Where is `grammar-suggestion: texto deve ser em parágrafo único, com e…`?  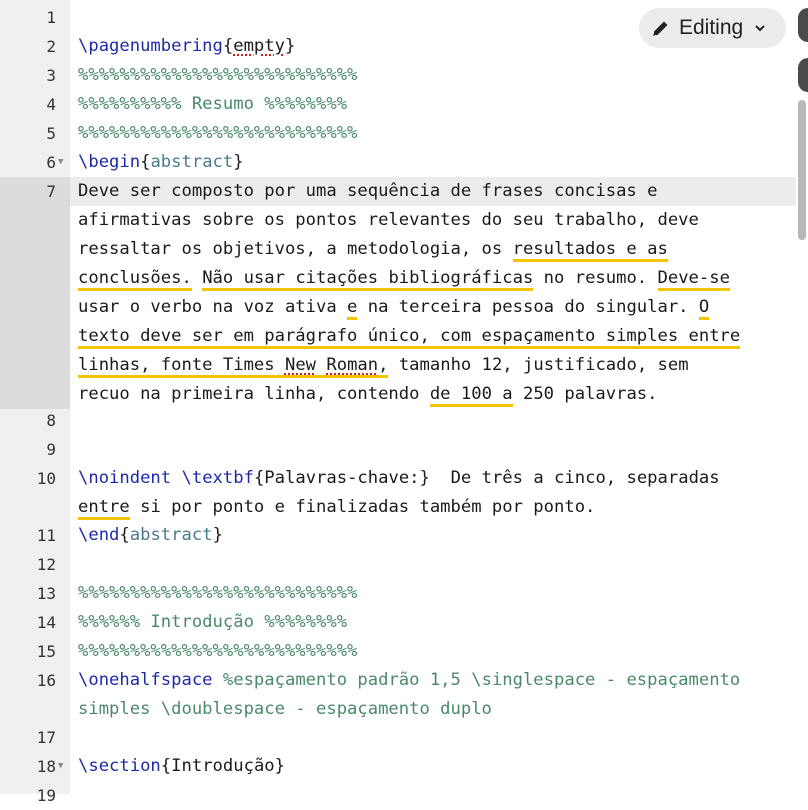 grammar-suggestion: texto deve ser em parágrafo único, com e… is located at coordinates (409, 337).